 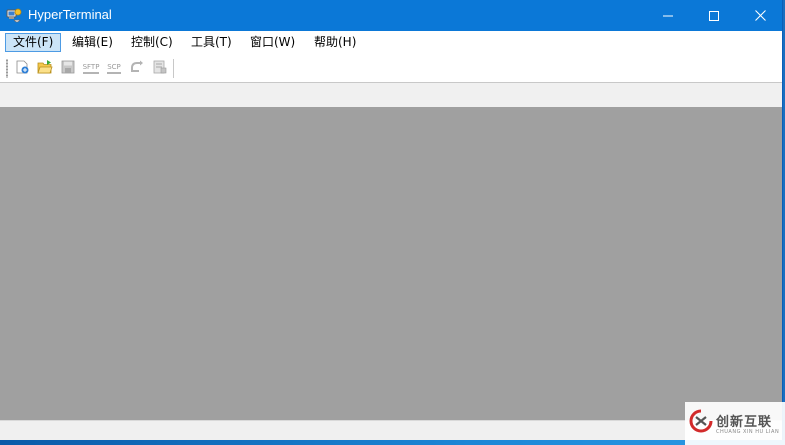 I want to click on toolbar: SFTP SCP, so click(x=391, y=69).